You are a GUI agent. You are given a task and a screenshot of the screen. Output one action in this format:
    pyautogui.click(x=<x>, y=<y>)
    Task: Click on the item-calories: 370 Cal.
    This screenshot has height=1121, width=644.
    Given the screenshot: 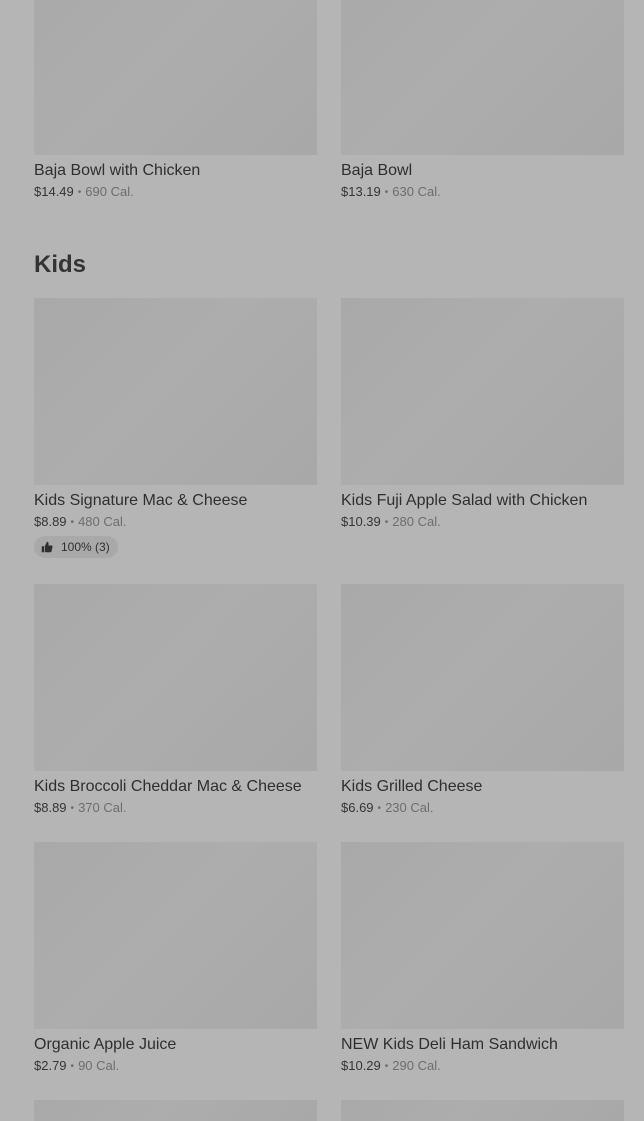 What is the action you would take?
    pyautogui.click(x=102, y=807)
    